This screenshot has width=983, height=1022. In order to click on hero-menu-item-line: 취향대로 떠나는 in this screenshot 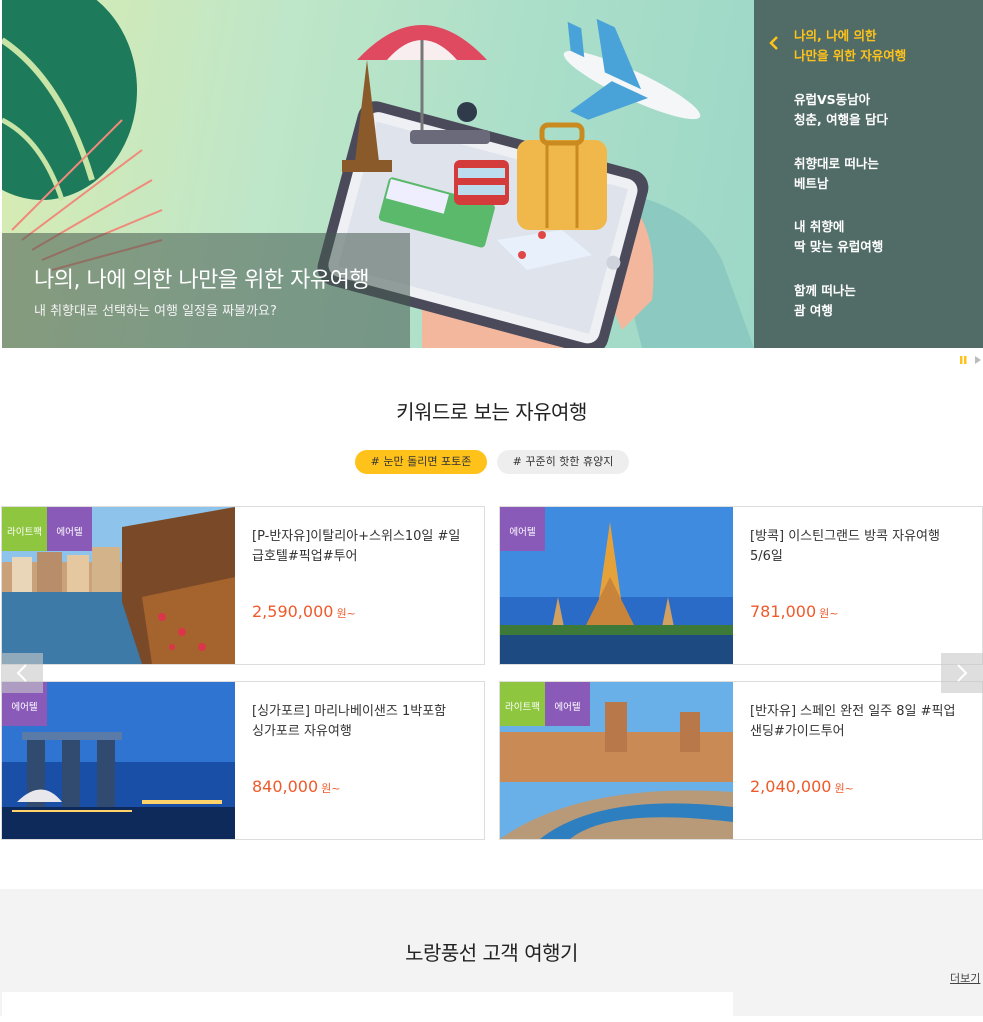, I will do `click(836, 163)`.